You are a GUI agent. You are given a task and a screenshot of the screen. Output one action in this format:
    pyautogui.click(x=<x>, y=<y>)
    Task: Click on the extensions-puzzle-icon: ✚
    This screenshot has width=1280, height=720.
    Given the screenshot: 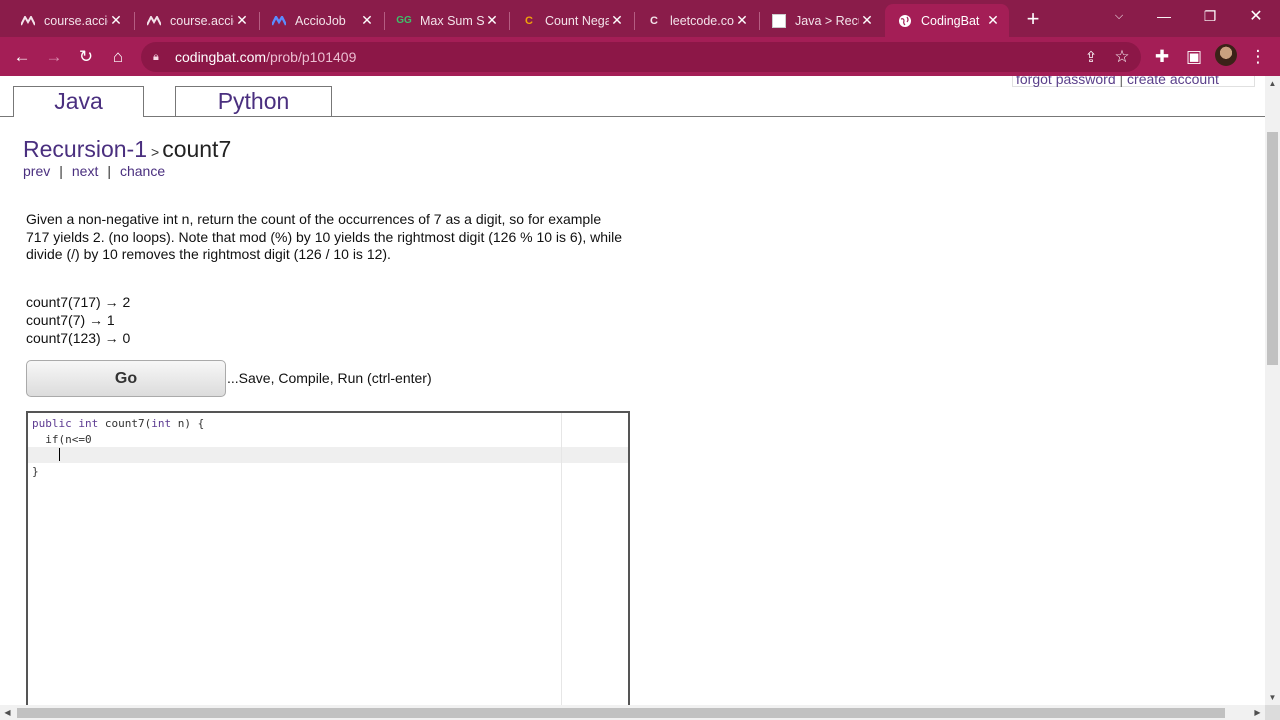 What is the action you would take?
    pyautogui.click(x=1162, y=57)
    